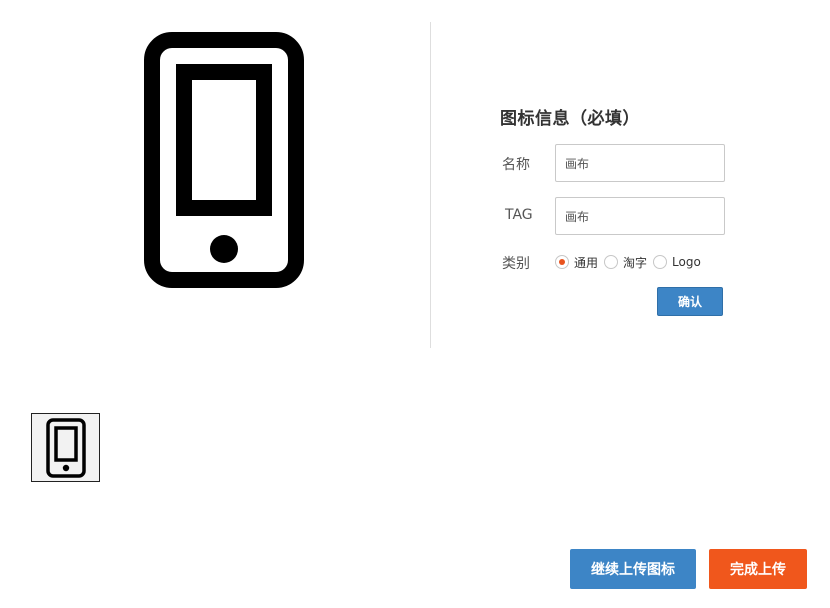 Image resolution: width=830 pixels, height=608 pixels. I want to click on name-label: 名称, so click(516, 165).